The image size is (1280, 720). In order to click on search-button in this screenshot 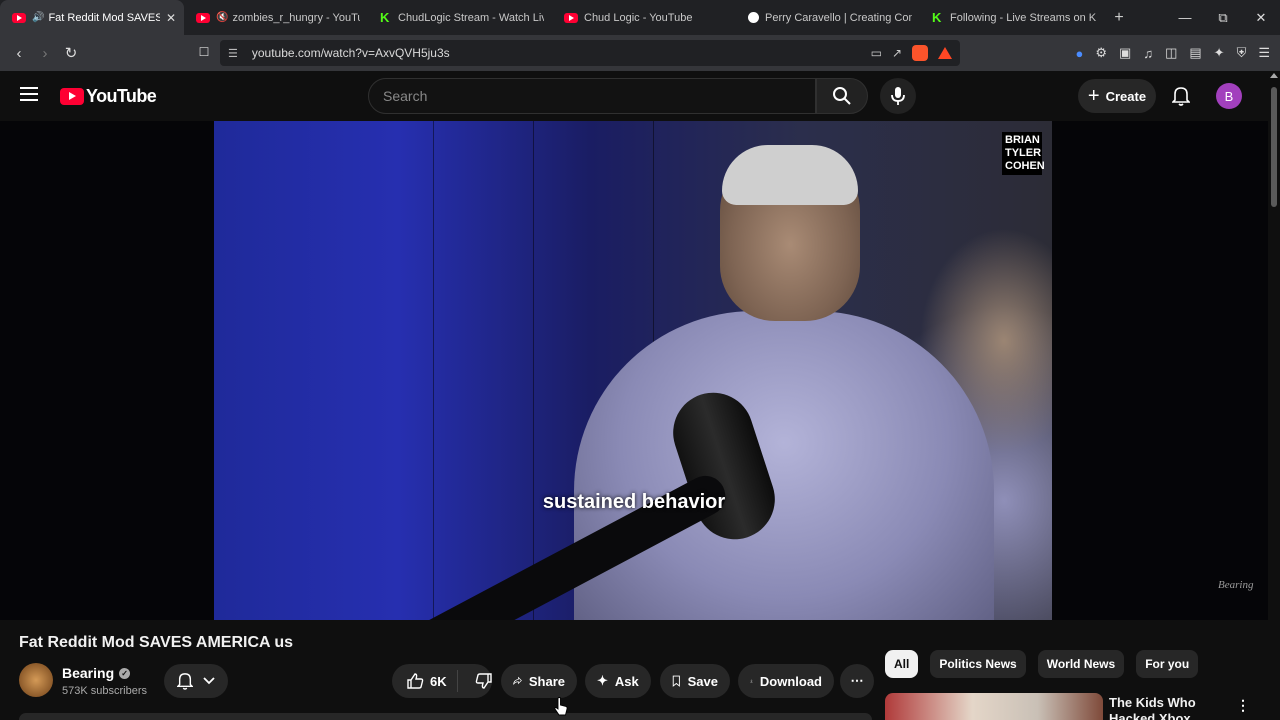, I will do `click(842, 96)`.